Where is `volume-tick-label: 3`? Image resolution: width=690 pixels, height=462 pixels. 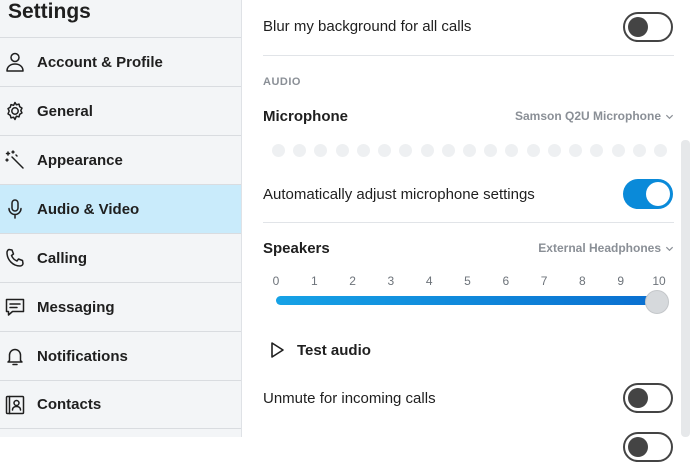
volume-tick-label: 3 is located at coordinates (391, 281).